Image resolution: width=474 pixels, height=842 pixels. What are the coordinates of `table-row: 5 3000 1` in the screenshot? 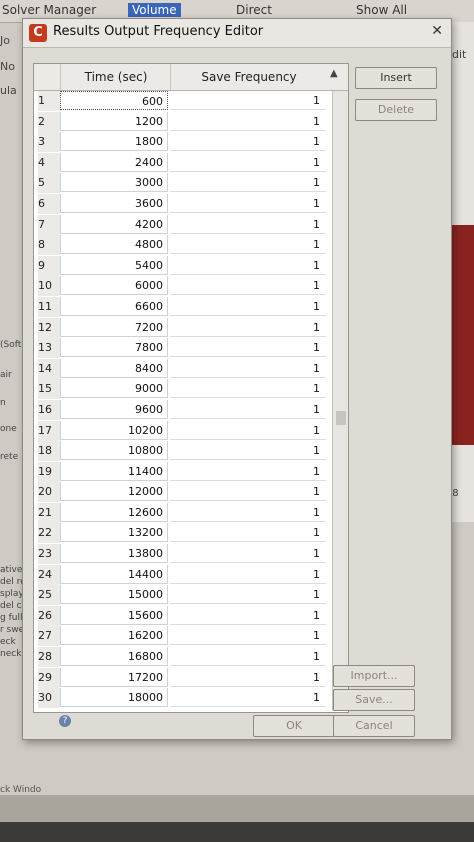 It's located at (183, 183).